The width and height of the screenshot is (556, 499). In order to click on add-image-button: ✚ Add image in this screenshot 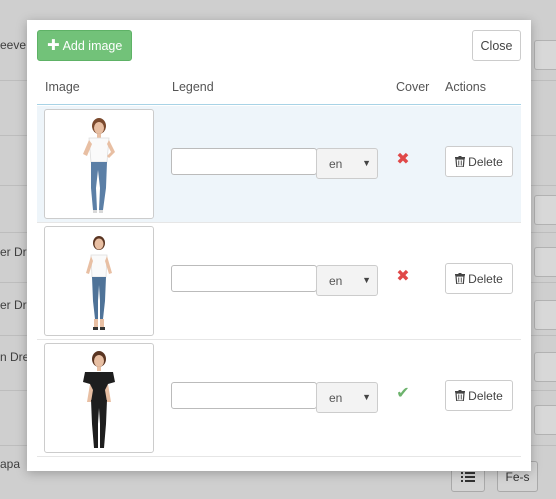, I will do `click(85, 45)`.